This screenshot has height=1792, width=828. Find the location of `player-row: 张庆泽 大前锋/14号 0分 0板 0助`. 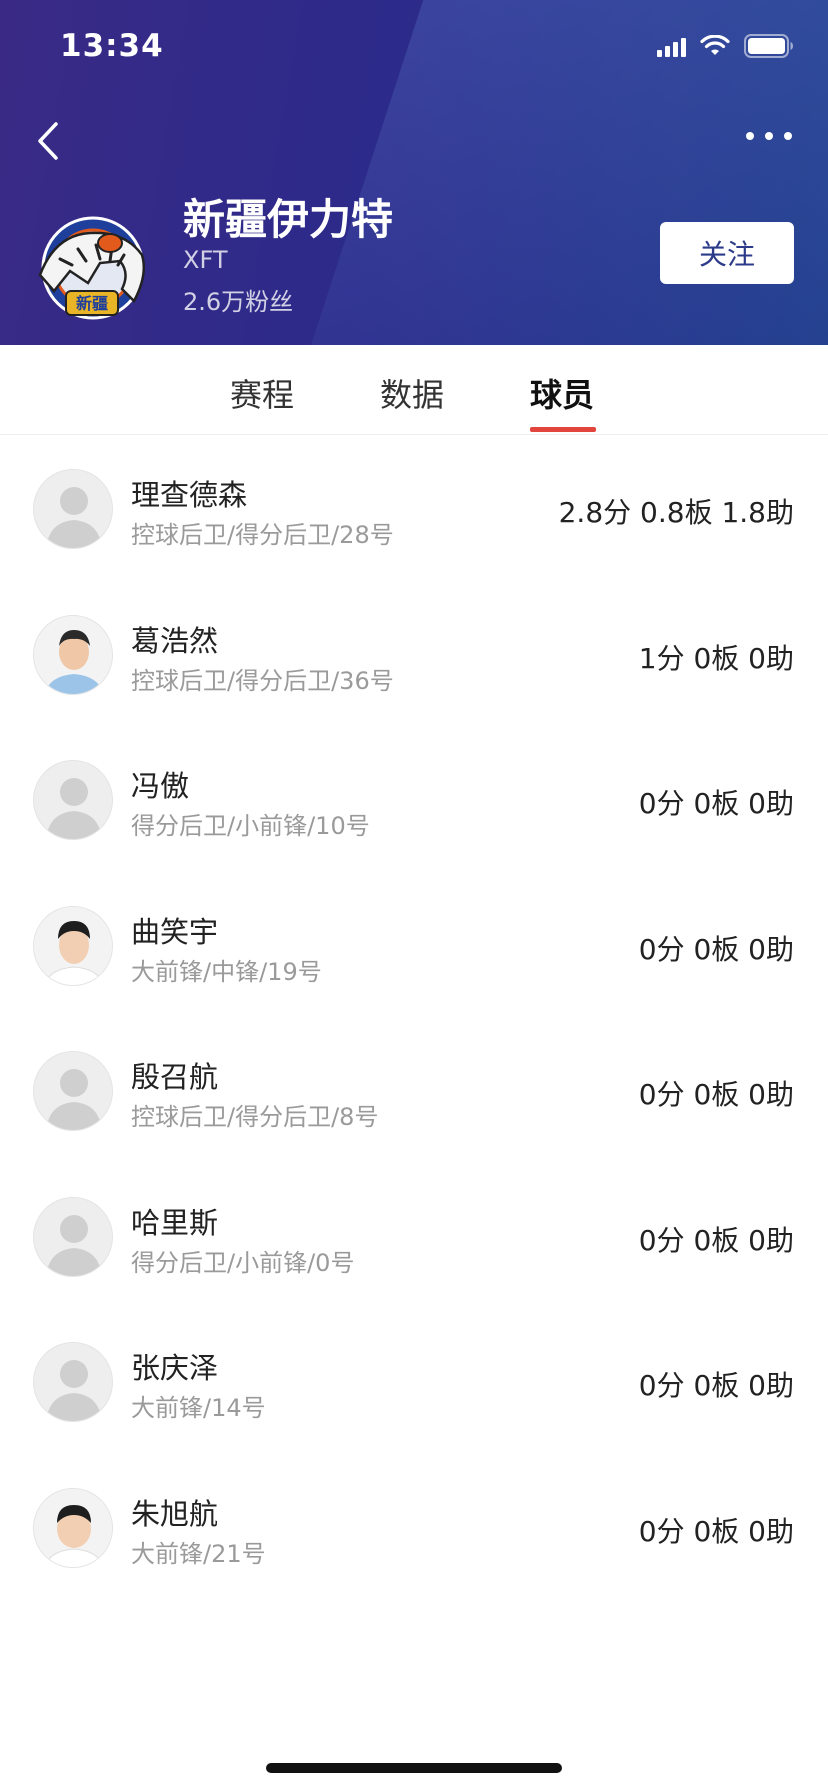

player-row: 张庆泽 大前锋/14号 0分 0板 0助 is located at coordinates (414, 1382).